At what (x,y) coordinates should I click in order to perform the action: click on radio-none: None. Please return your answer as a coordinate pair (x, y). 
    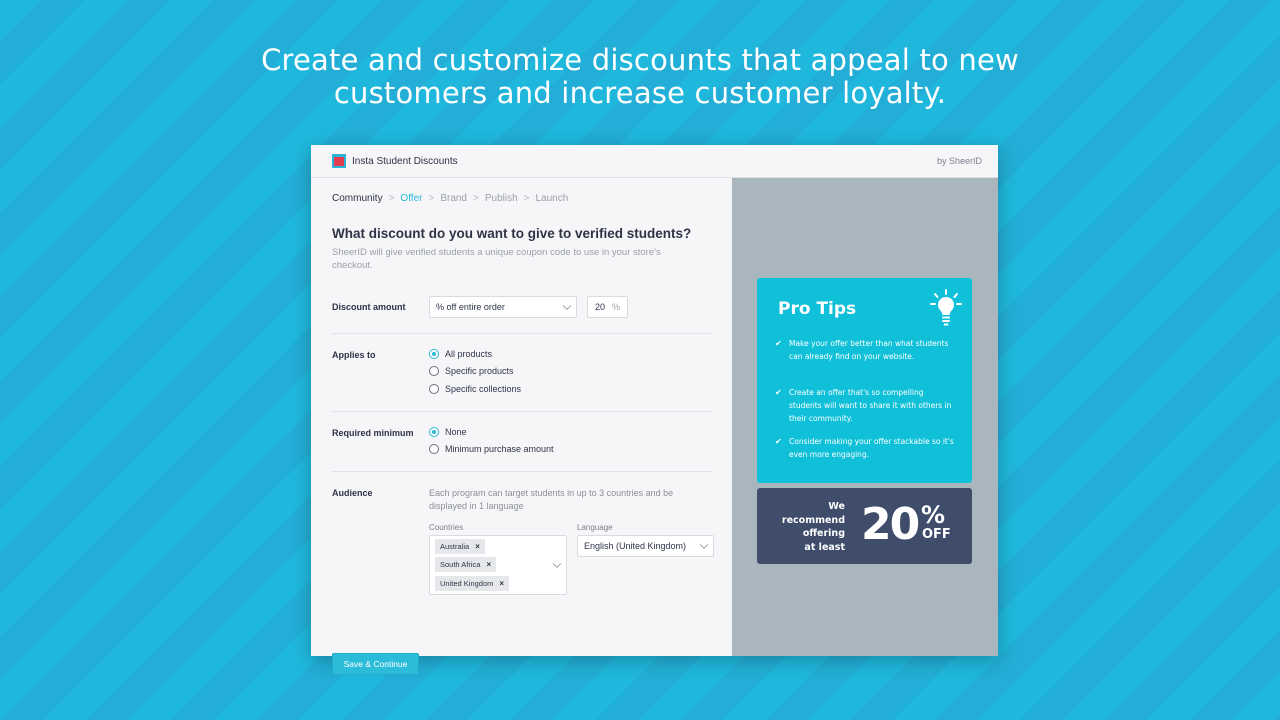
    Looking at the image, I should click on (448, 432).